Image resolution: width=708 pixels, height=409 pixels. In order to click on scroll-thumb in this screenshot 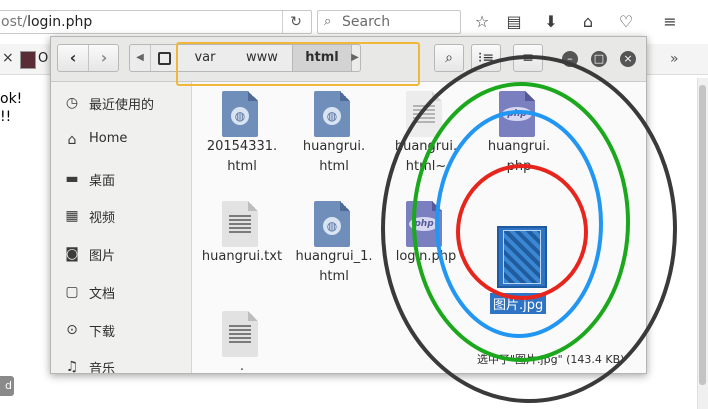, I will do `click(702, 235)`.